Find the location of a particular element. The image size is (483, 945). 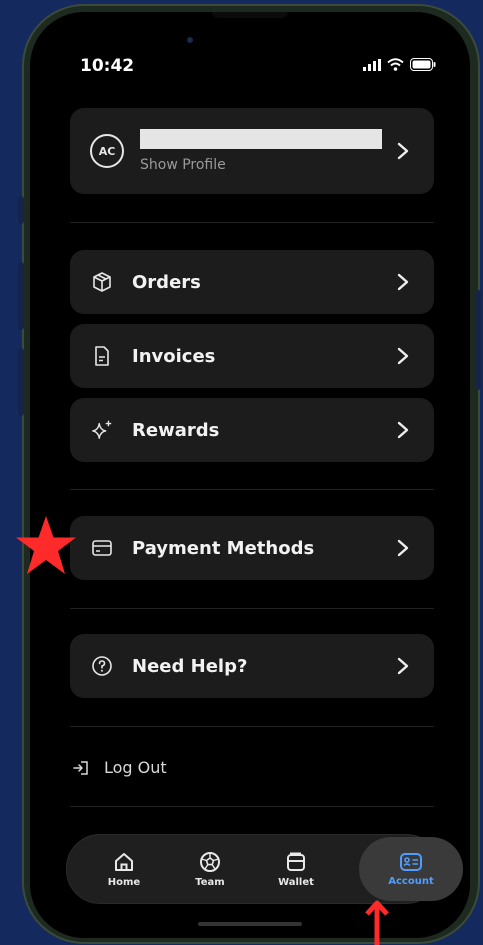

tab-account-label: Account is located at coordinates (411, 881).